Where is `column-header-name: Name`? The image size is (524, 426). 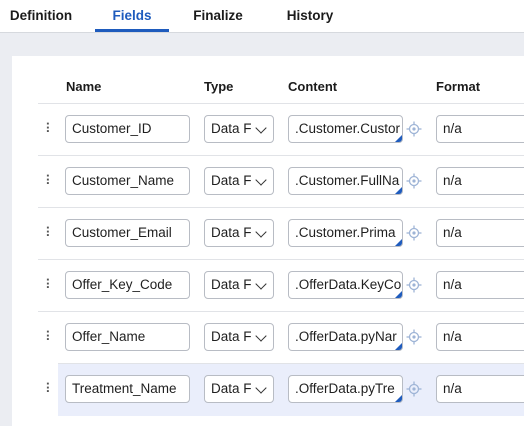 column-header-name: Name is located at coordinates (84, 86).